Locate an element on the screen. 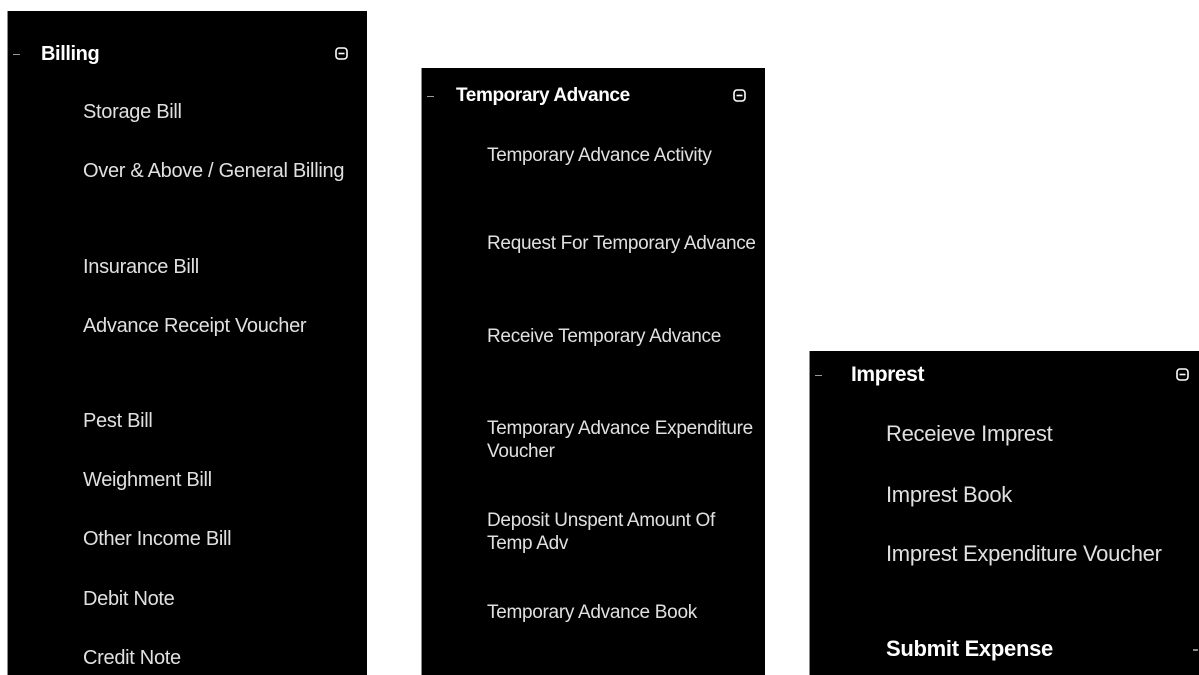 This screenshot has height=675, width=1199. billing-group-header: Billing is located at coordinates (187, 54).